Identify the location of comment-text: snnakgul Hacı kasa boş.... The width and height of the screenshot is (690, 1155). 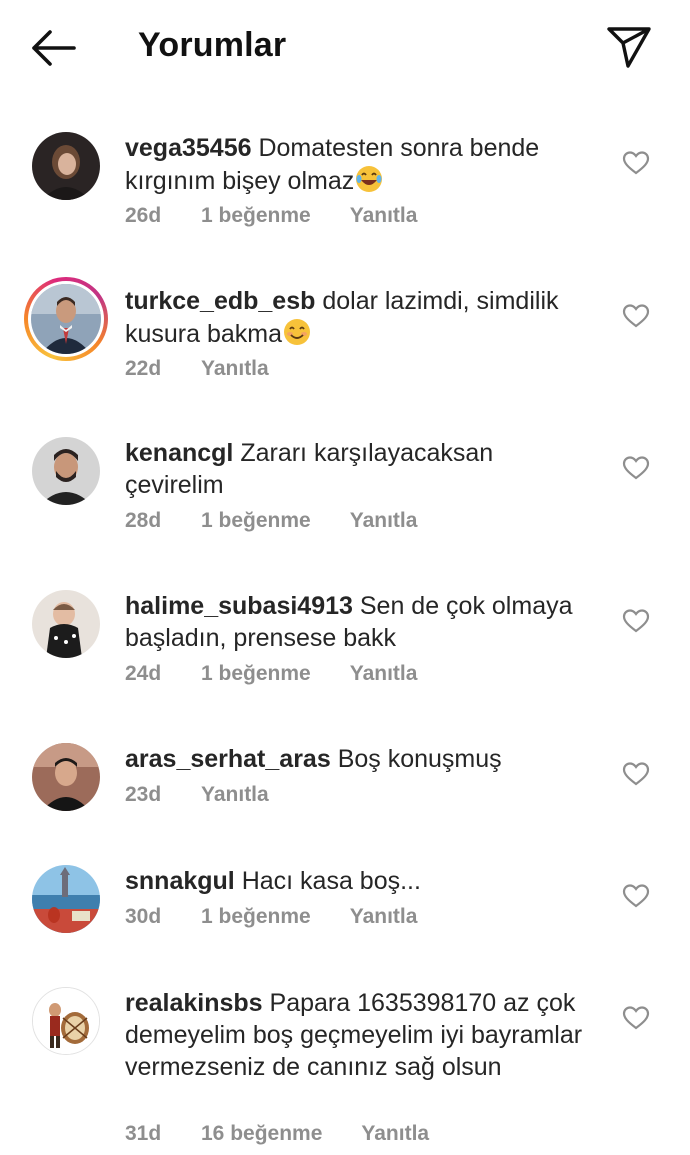
(360, 881).